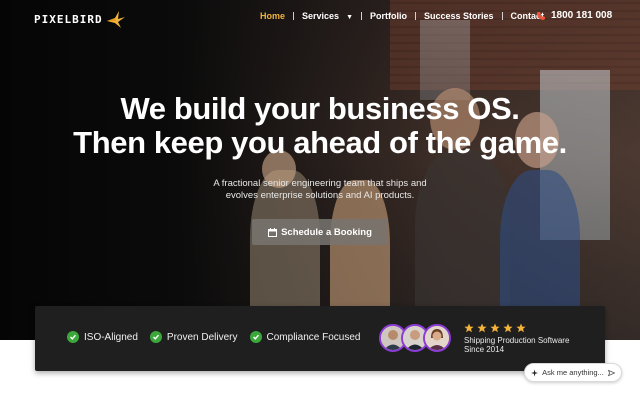  What do you see at coordinates (459, 16) in the screenshot?
I see `nav-item-success-stories: Success Stories` at bounding box center [459, 16].